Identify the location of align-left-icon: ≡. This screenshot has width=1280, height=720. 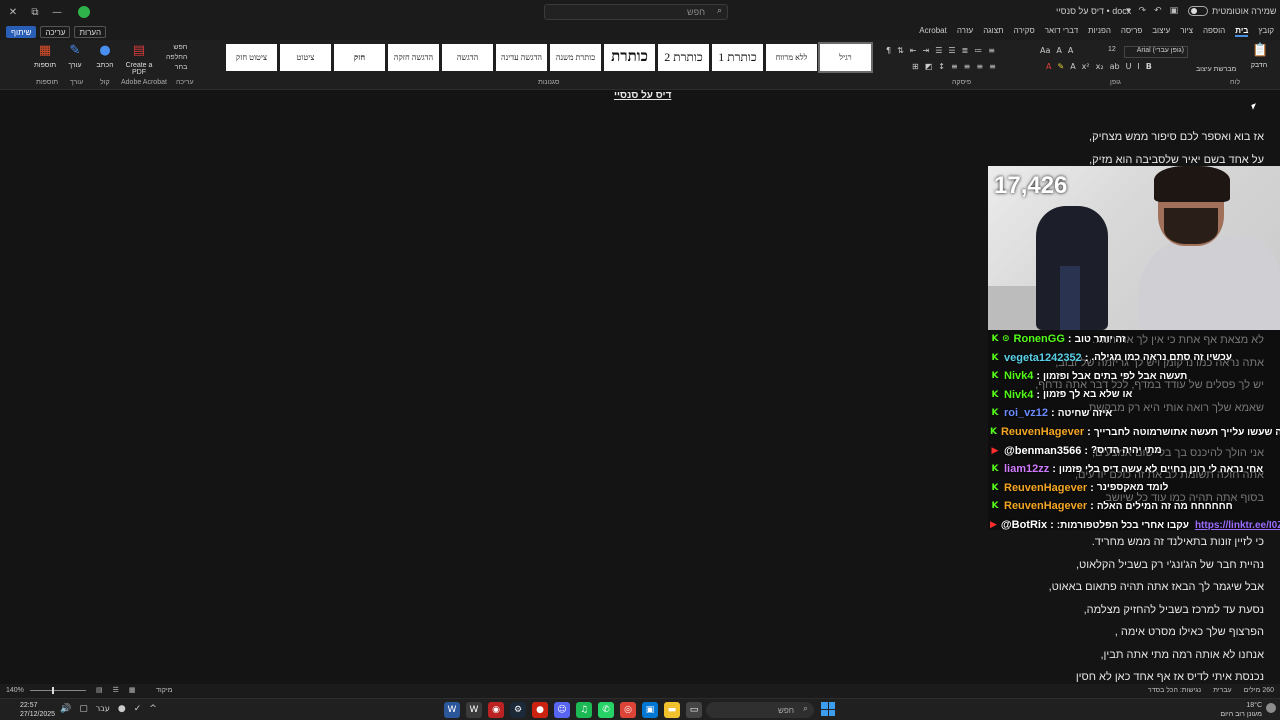
(992, 66).